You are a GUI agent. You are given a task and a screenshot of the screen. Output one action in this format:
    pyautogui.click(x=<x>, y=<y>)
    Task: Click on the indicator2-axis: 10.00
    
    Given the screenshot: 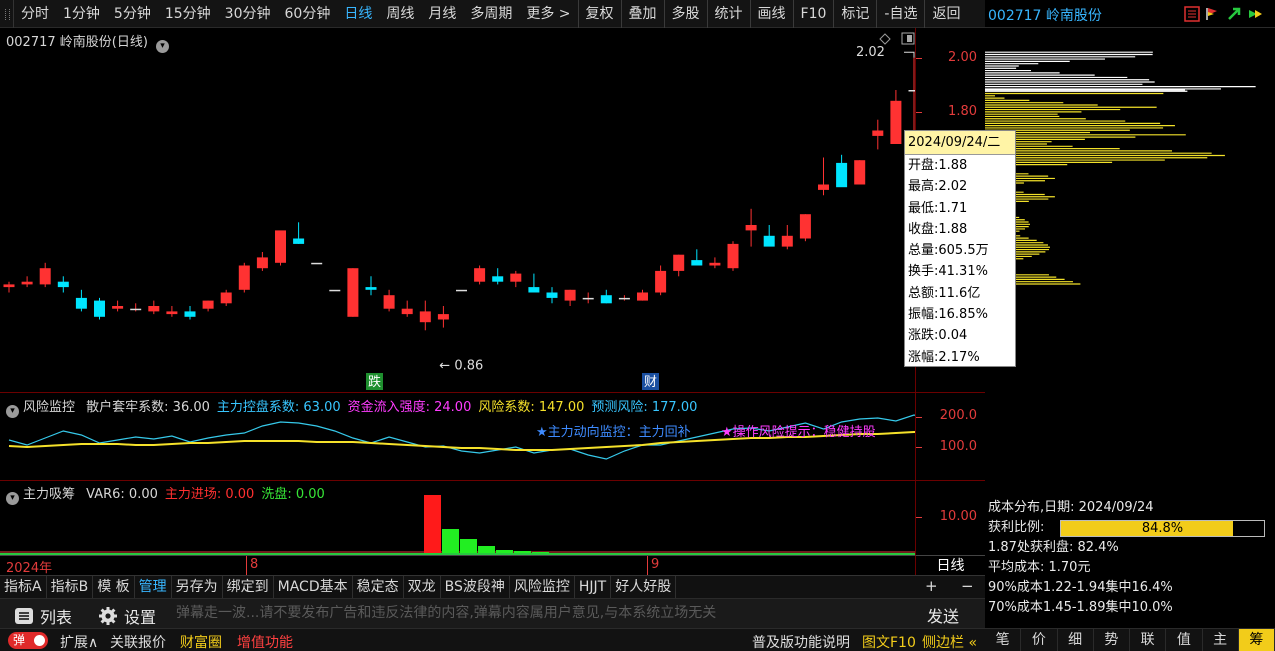 What is the action you would take?
    pyautogui.click(x=950, y=518)
    